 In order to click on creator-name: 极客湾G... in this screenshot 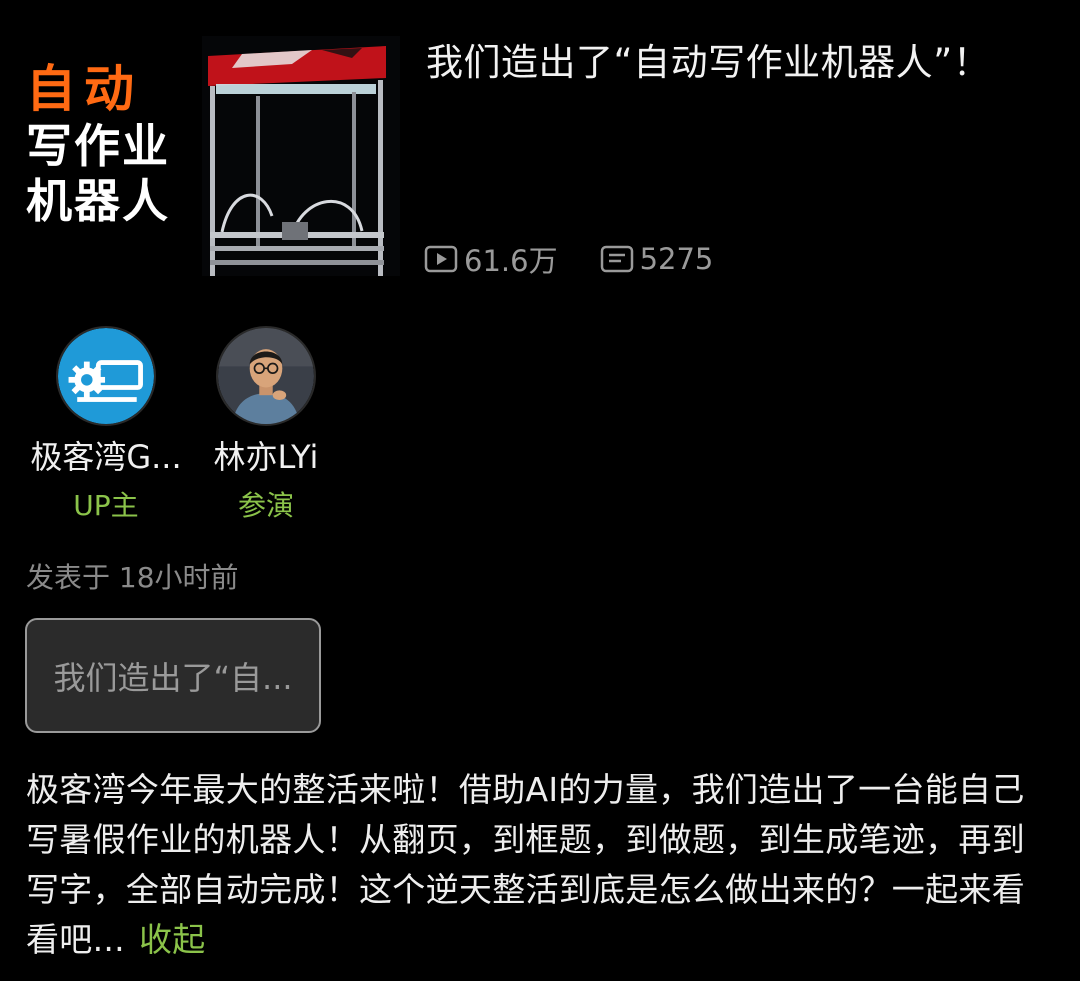, I will do `click(105, 455)`.